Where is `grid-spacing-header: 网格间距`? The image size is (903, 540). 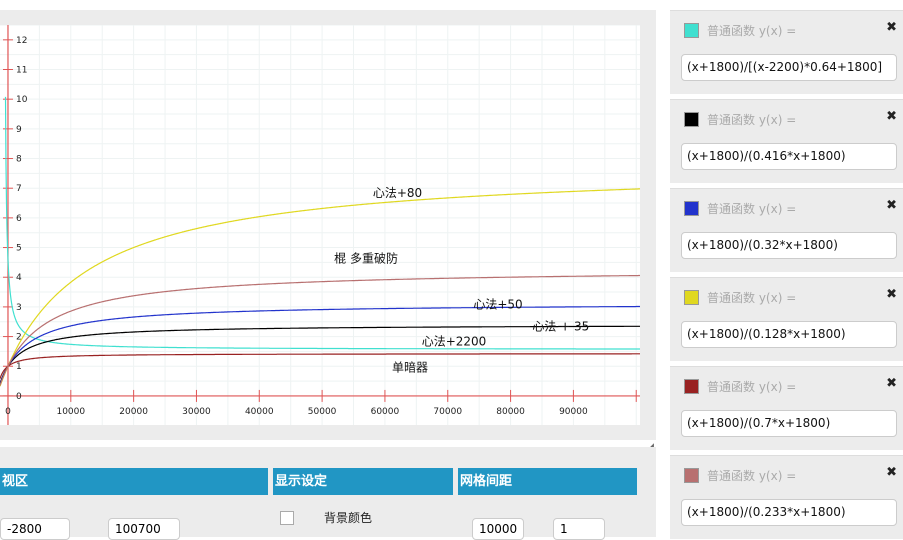
grid-spacing-header: 网格间距 is located at coordinates (547, 481).